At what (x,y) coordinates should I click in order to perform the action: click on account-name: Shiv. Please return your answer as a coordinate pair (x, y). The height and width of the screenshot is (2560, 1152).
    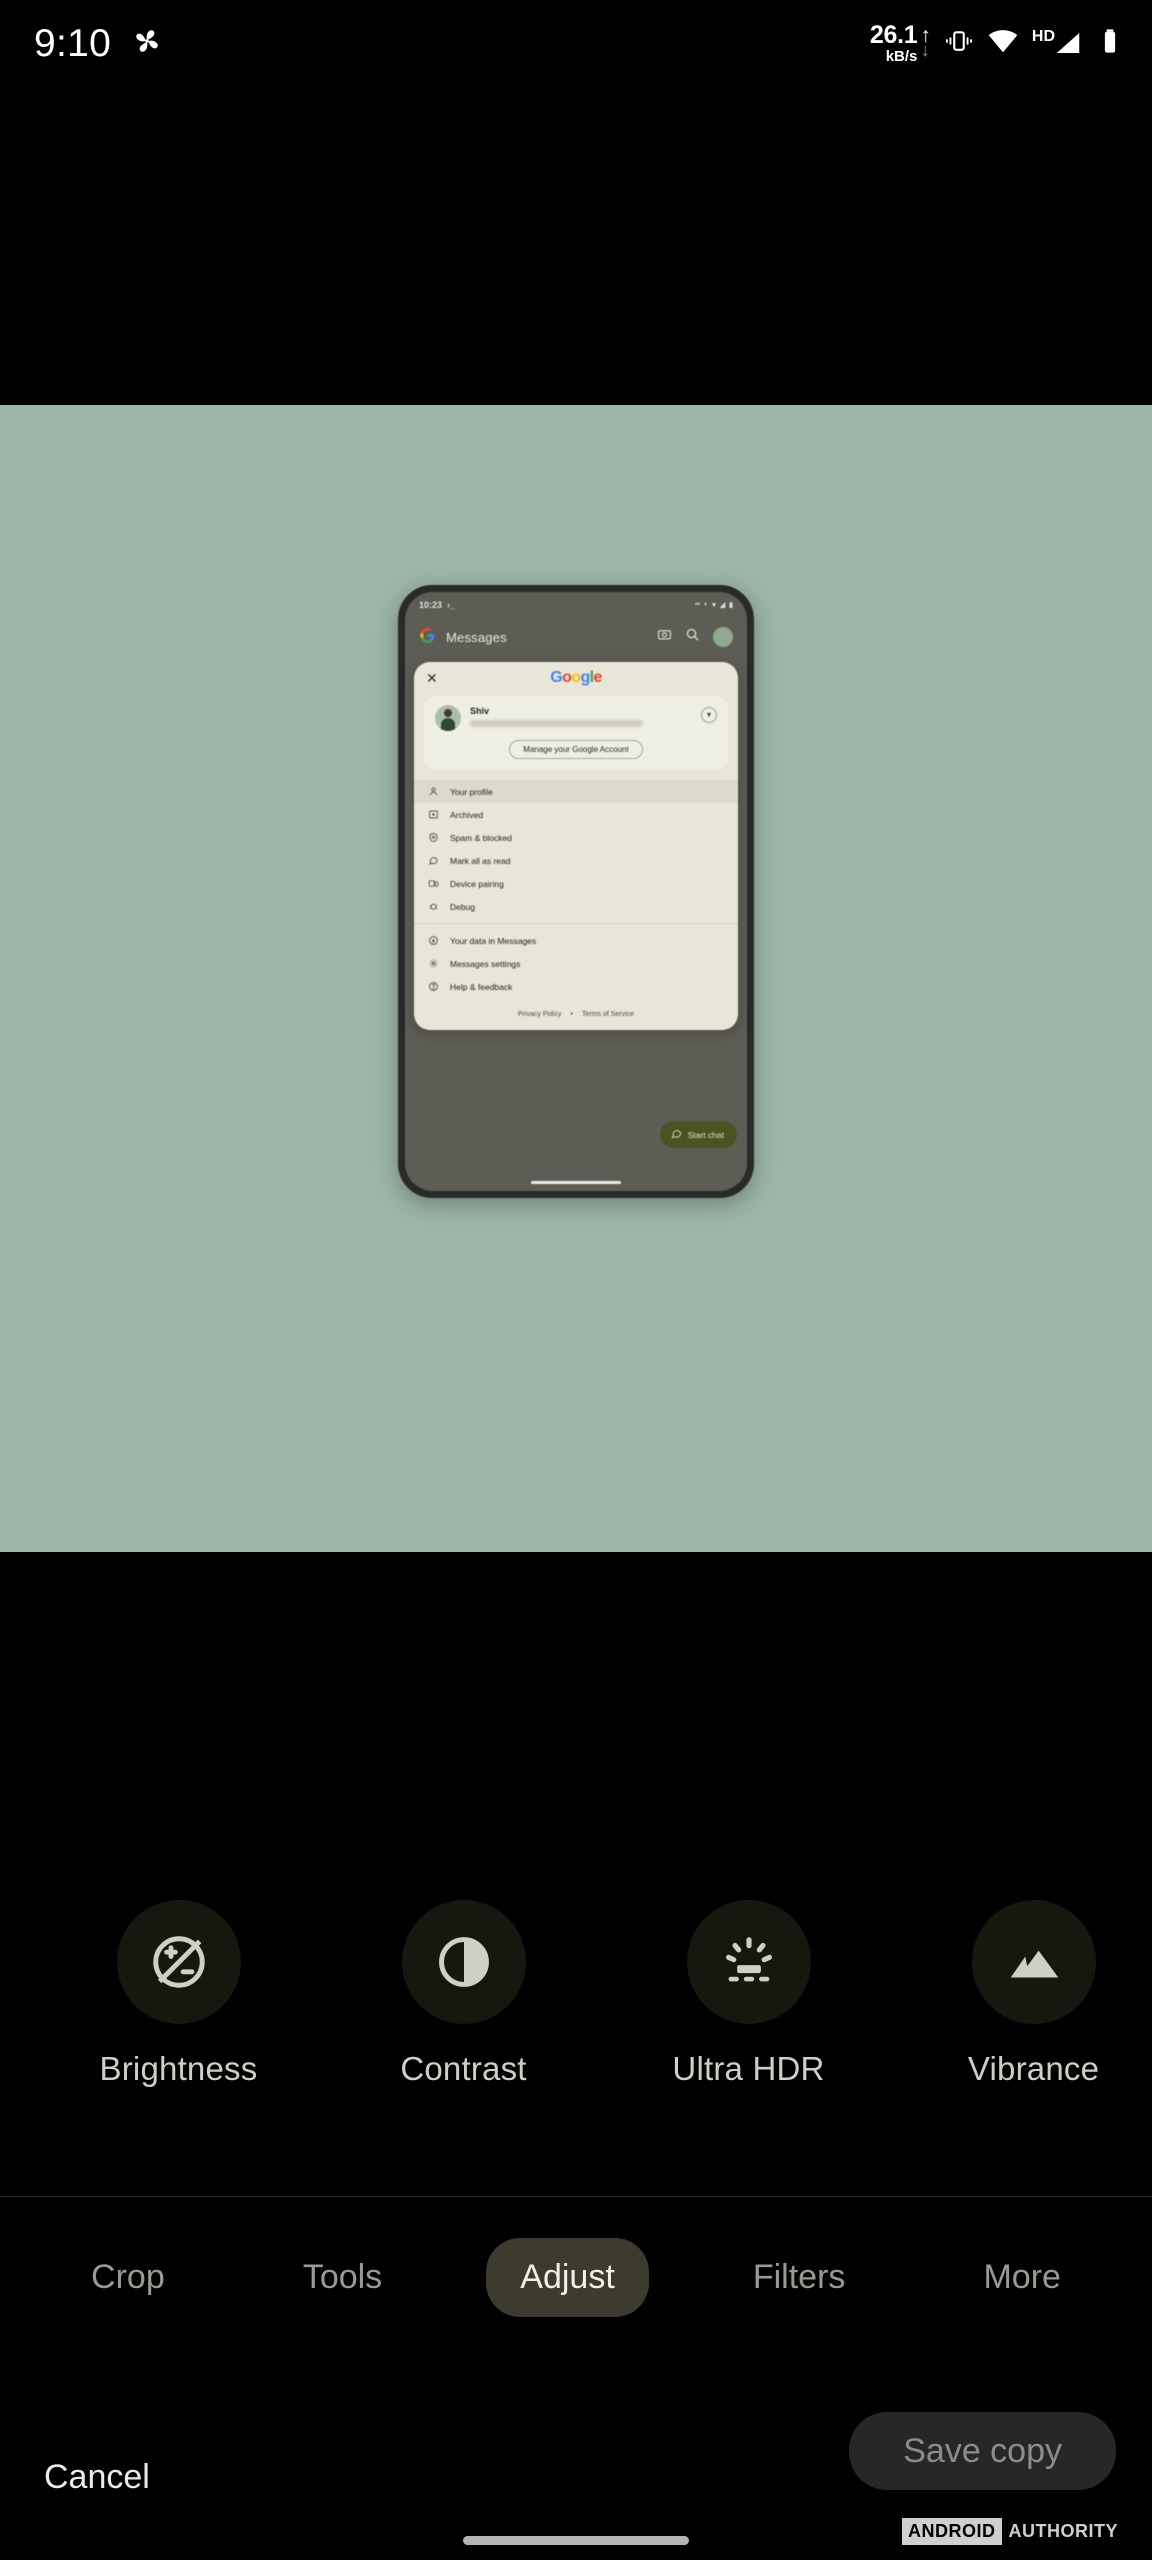
    Looking at the image, I should click on (480, 711).